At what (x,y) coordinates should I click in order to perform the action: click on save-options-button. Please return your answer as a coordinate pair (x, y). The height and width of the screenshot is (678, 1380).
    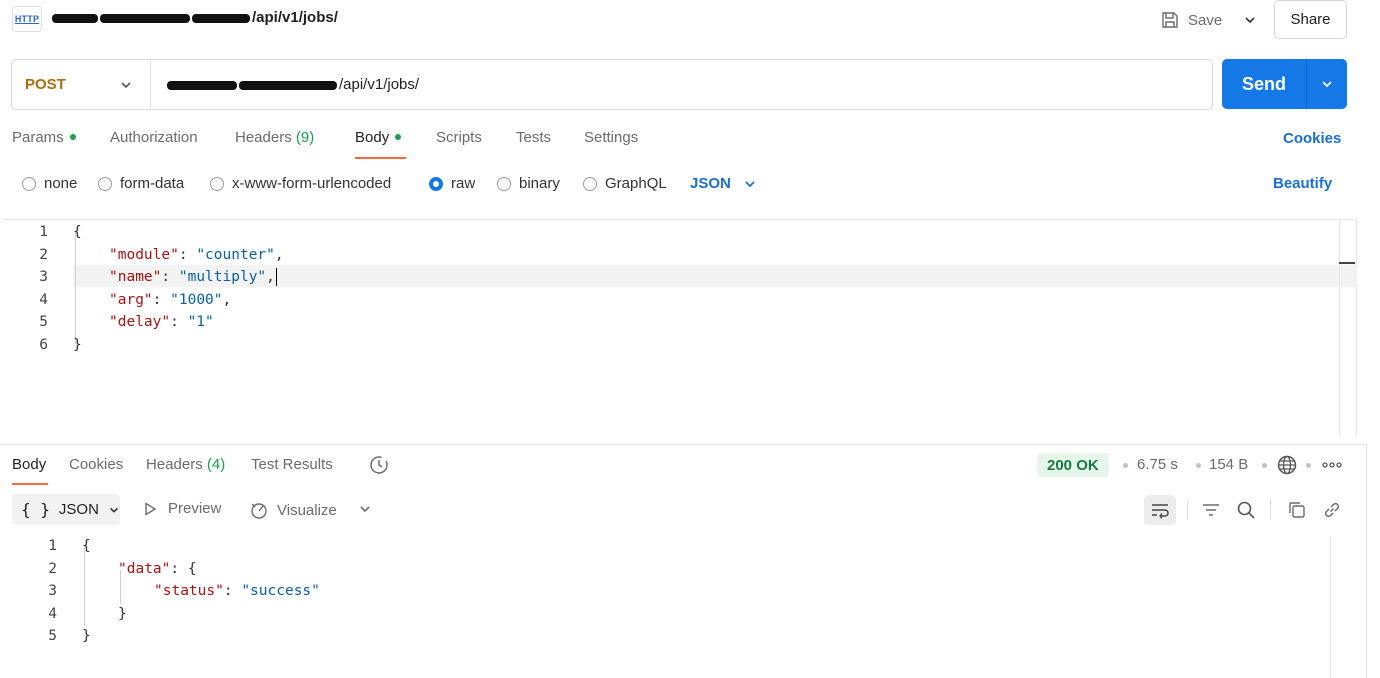
    Looking at the image, I should click on (1250, 20).